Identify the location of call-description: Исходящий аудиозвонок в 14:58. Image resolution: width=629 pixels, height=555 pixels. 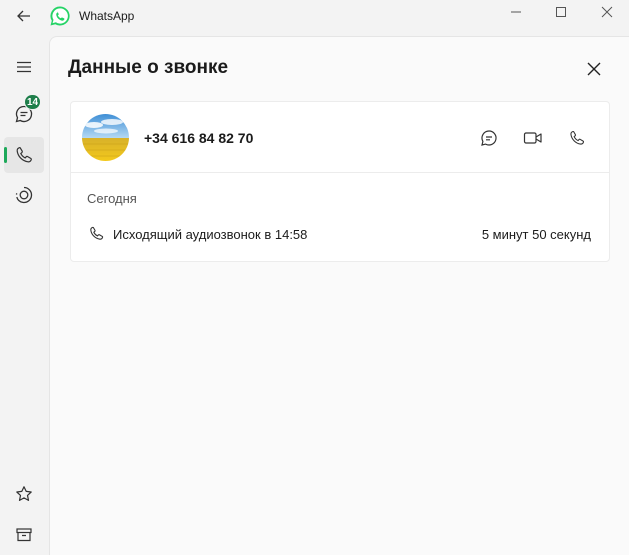
(210, 234).